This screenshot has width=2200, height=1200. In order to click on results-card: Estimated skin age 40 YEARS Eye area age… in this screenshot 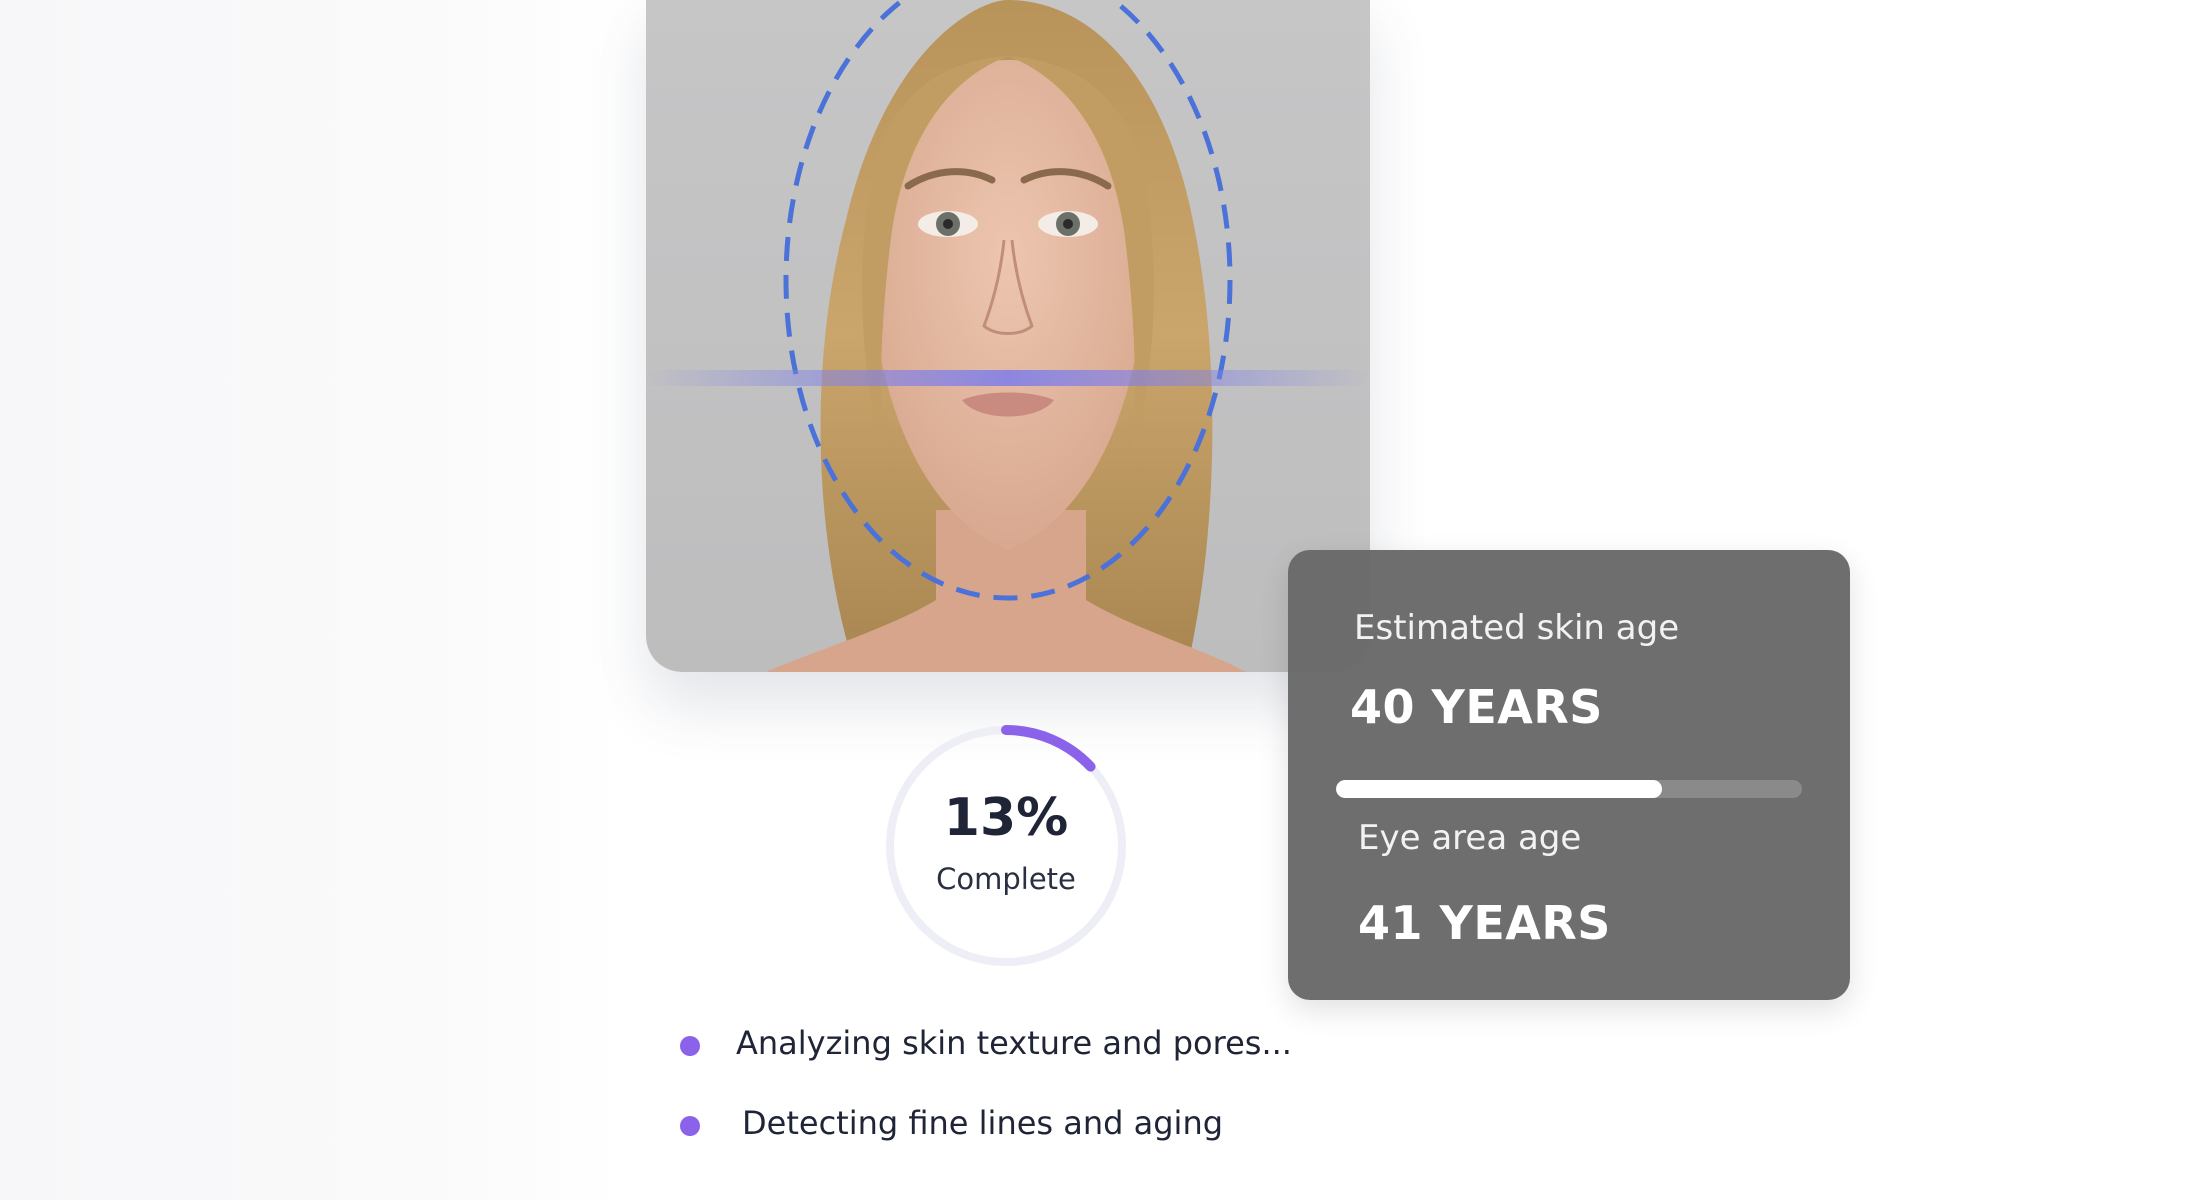, I will do `click(1569, 775)`.